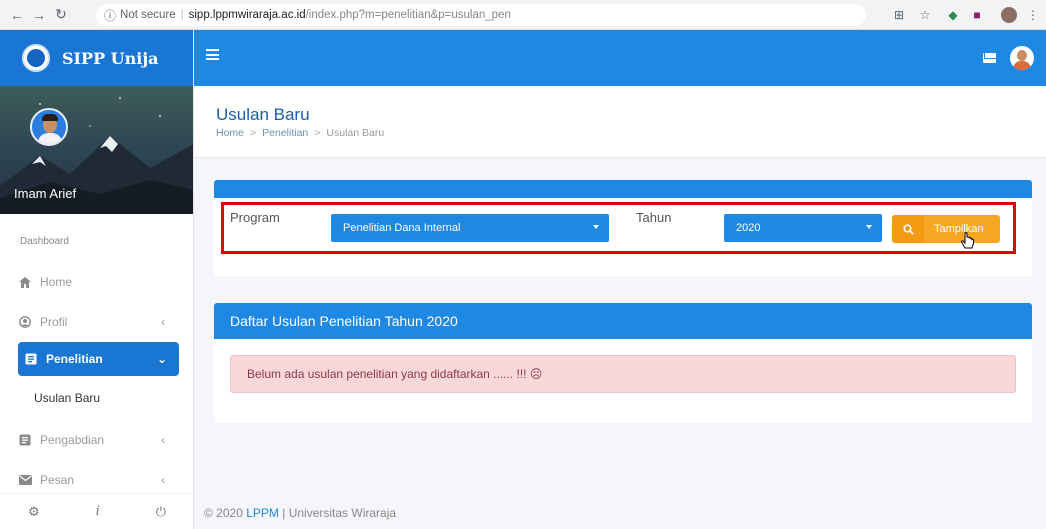 This screenshot has width=1046, height=529. I want to click on page-header: Usulan Baru Home > Penelitian > Usulan Baru, so click(620, 122).